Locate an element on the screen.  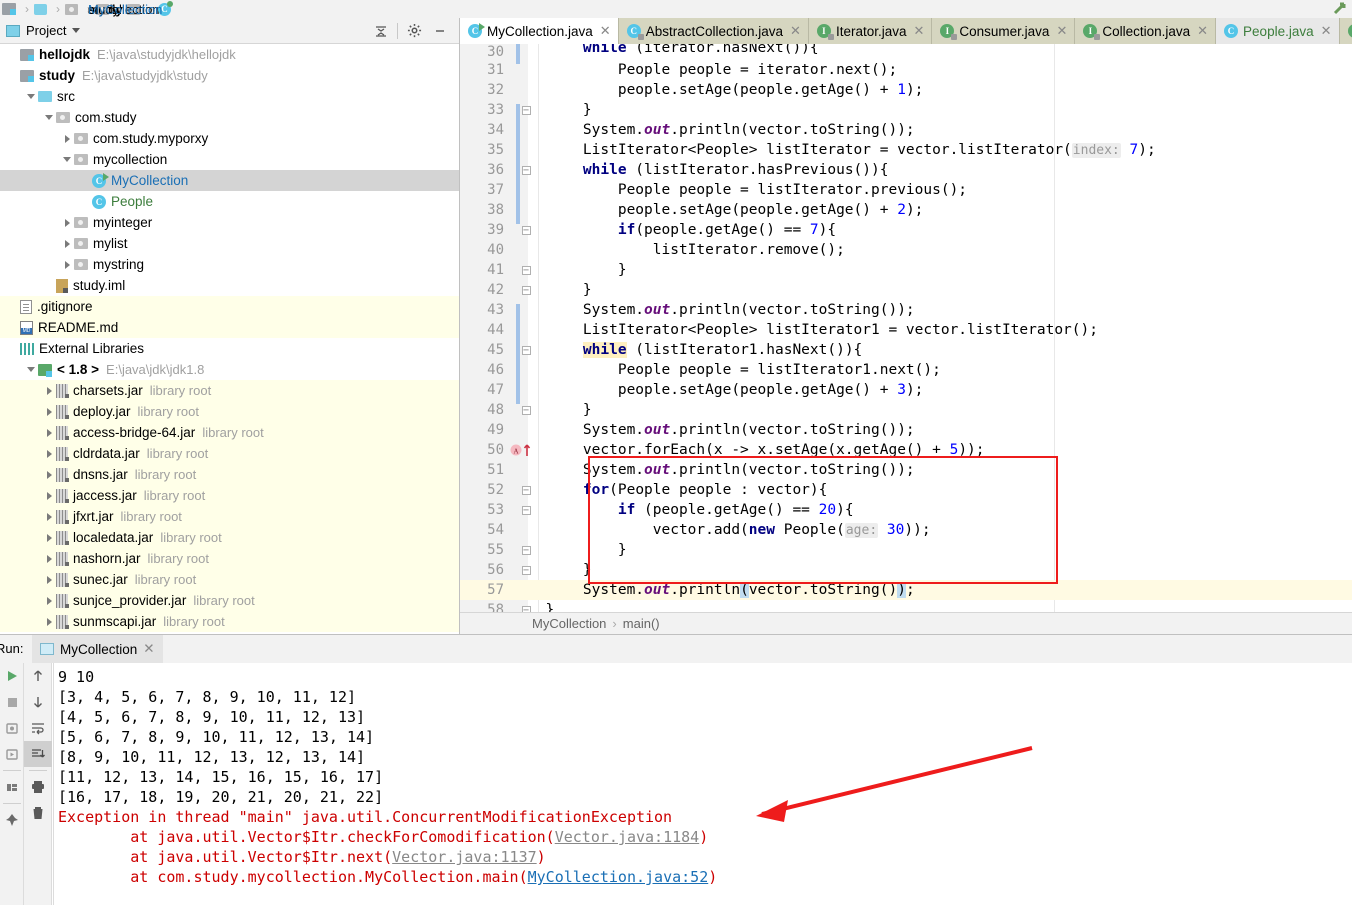
settings-gear-icon is located at coordinates (414, 31).